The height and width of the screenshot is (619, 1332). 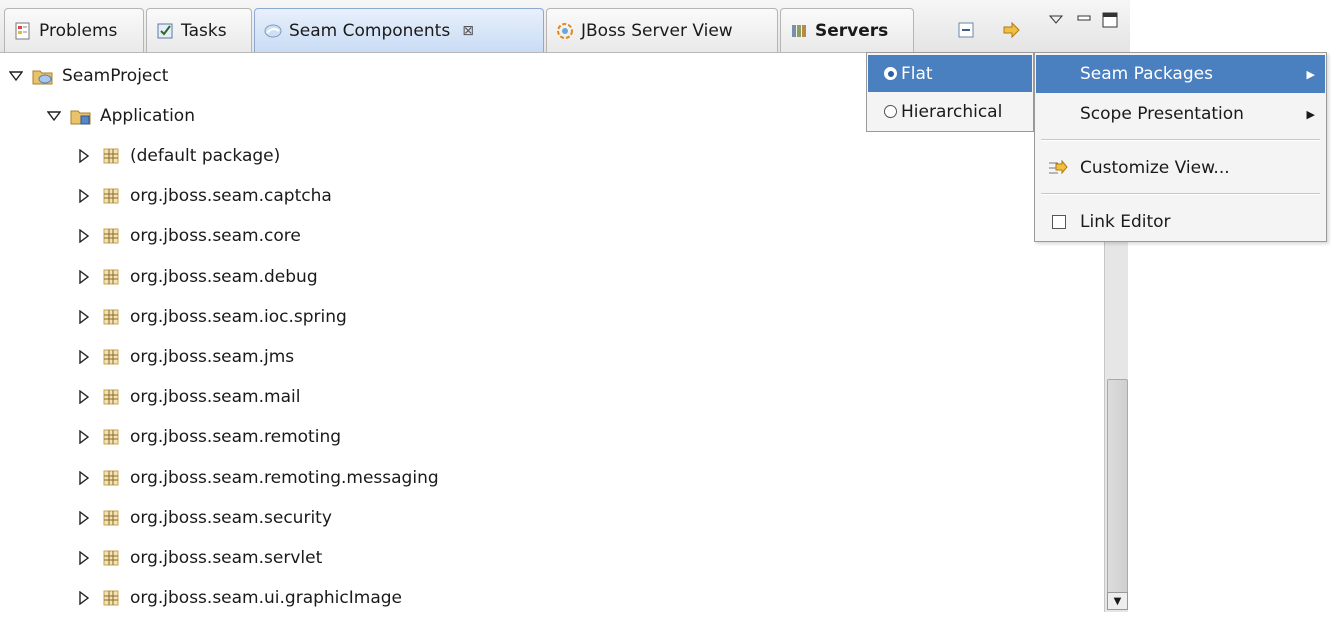 What do you see at coordinates (1059, 222) in the screenshot?
I see `checkbox-unchecked-icon` at bounding box center [1059, 222].